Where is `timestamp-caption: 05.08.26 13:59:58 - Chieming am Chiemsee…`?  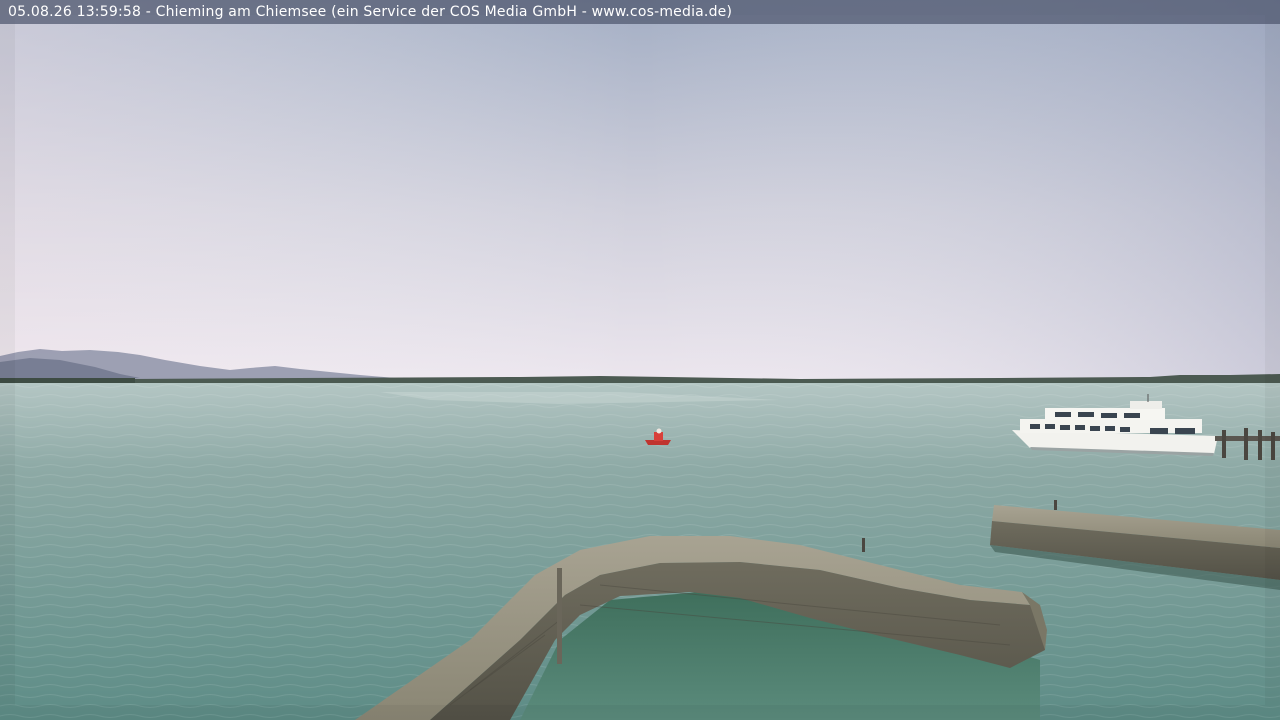 timestamp-caption: 05.08.26 13:59:58 - Chieming am Chiemsee… is located at coordinates (370, 12).